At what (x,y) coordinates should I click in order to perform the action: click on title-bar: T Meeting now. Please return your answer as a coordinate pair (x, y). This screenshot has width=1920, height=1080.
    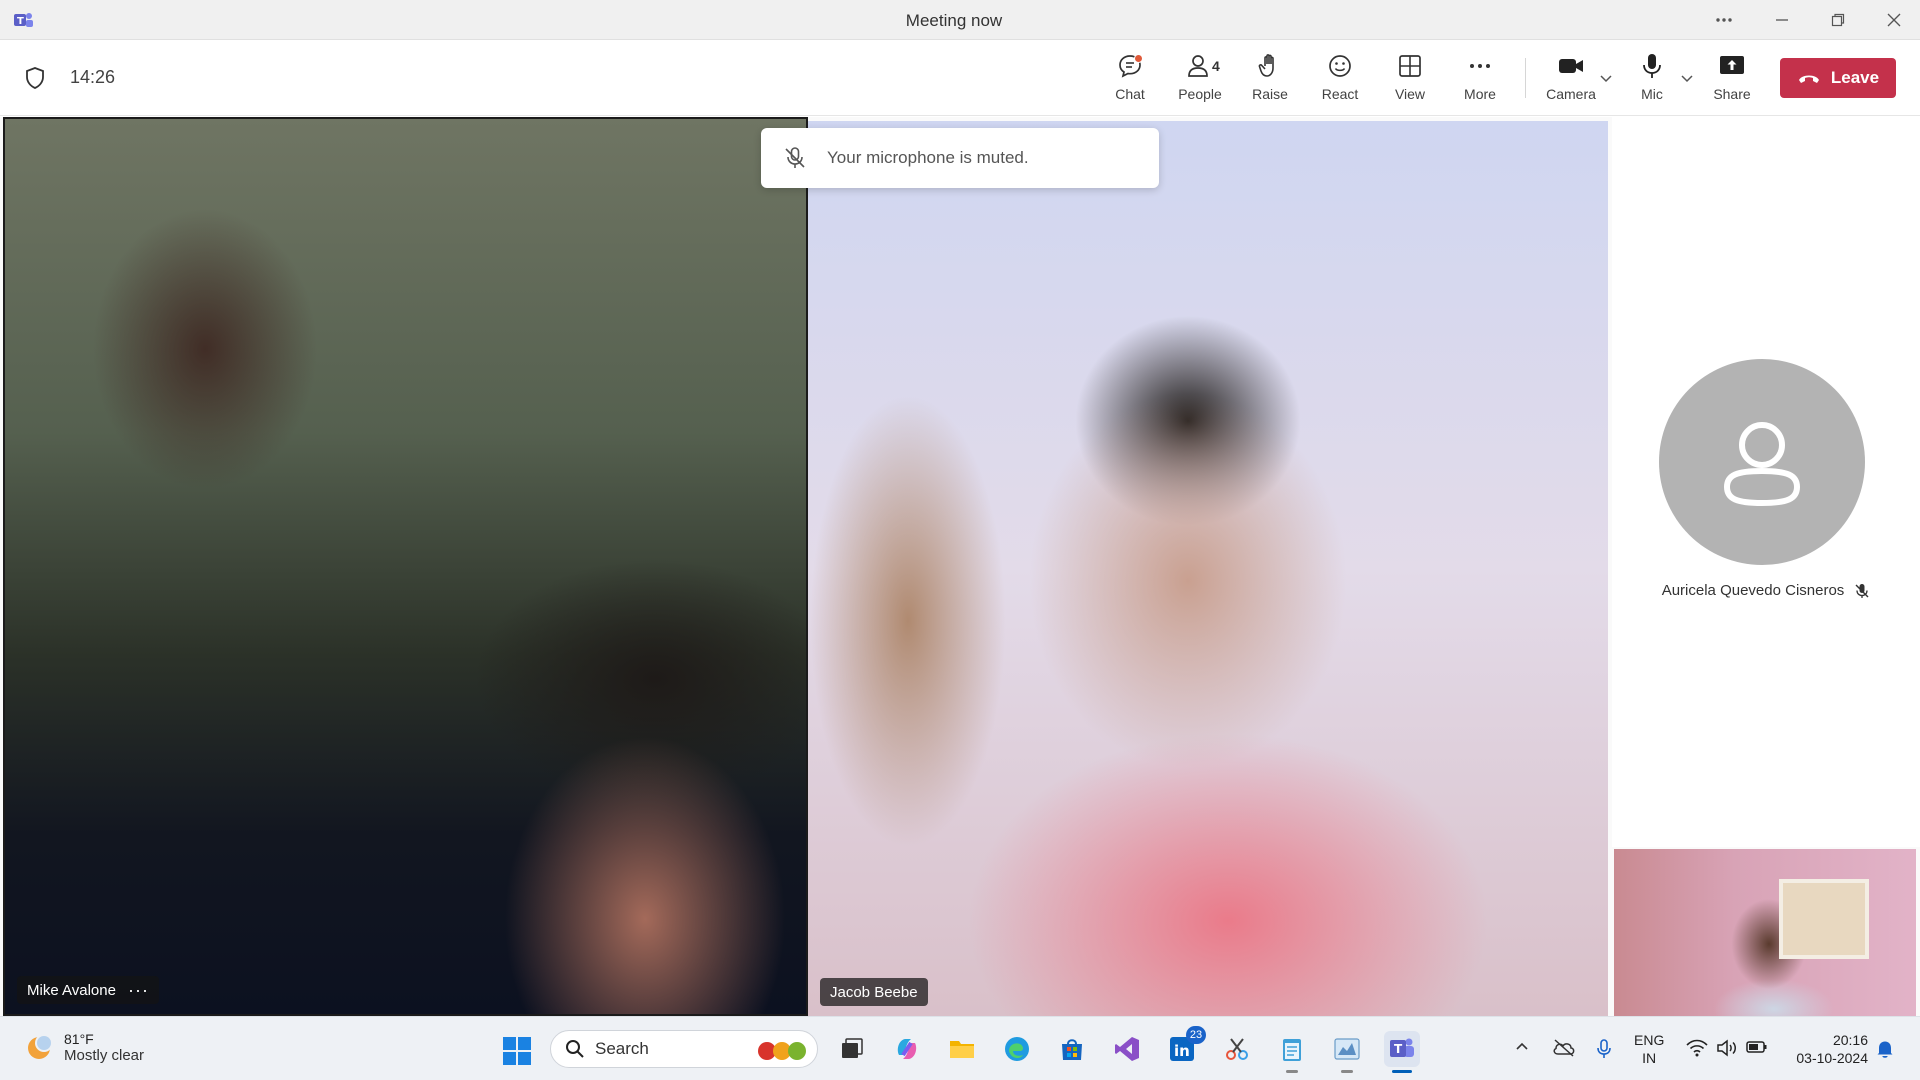
    Looking at the image, I should click on (960, 20).